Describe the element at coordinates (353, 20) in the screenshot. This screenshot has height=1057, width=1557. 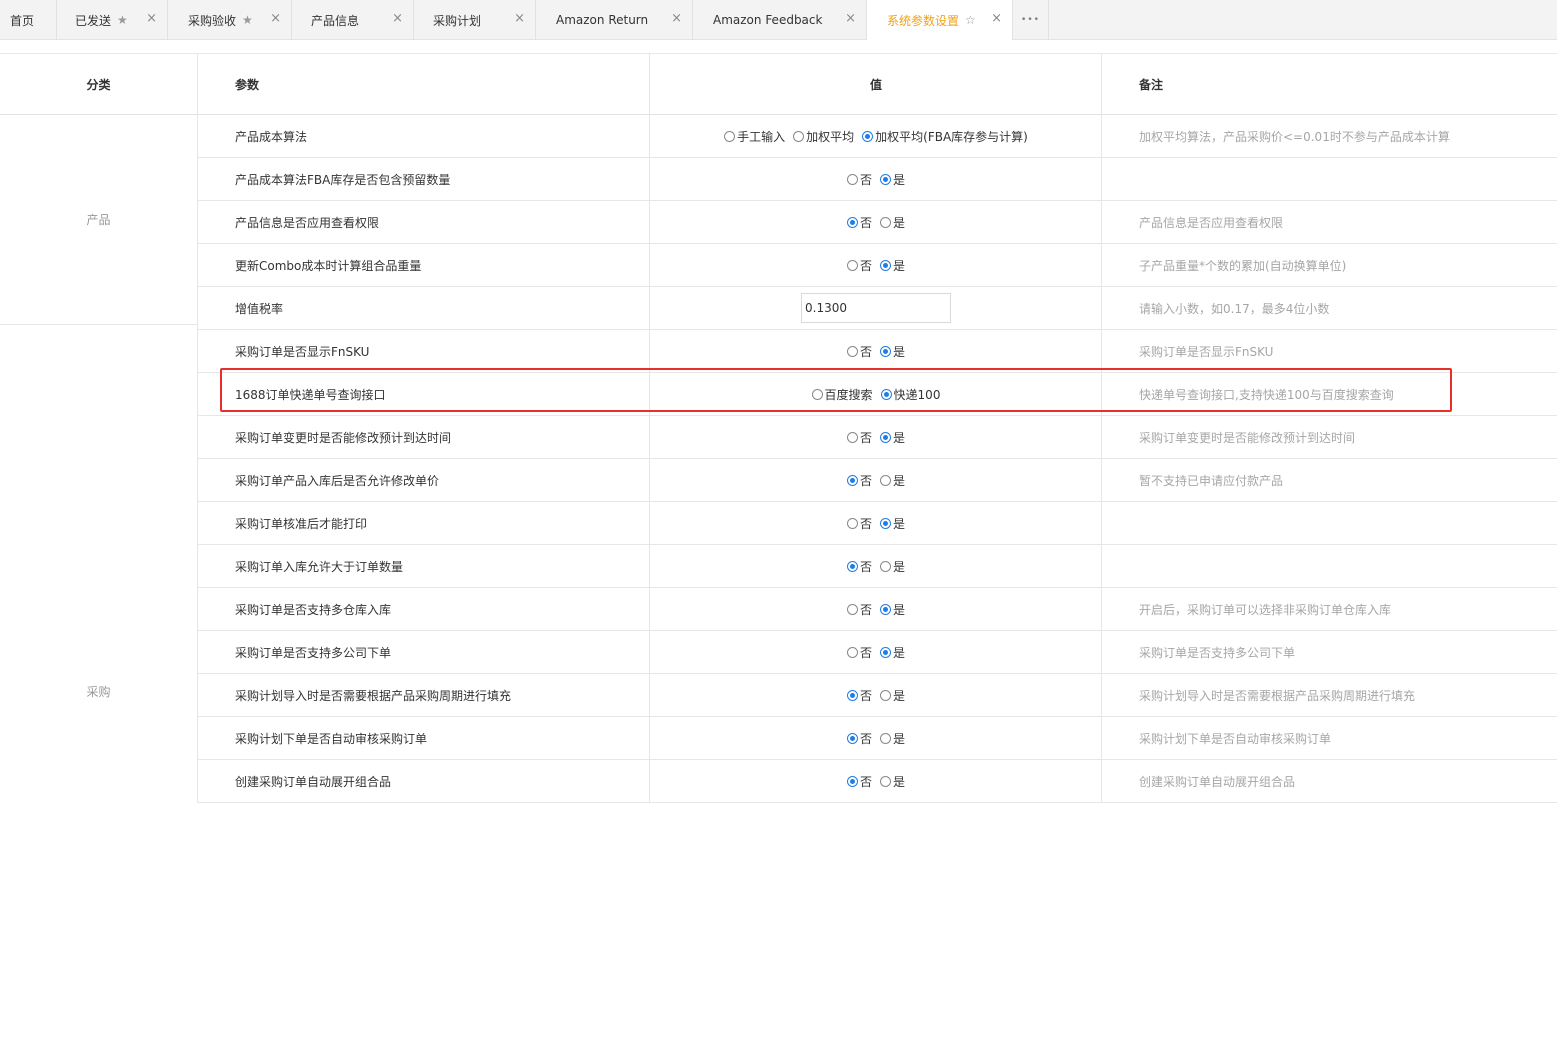
I see `tab-product-info: 产品信息 ×` at that location.